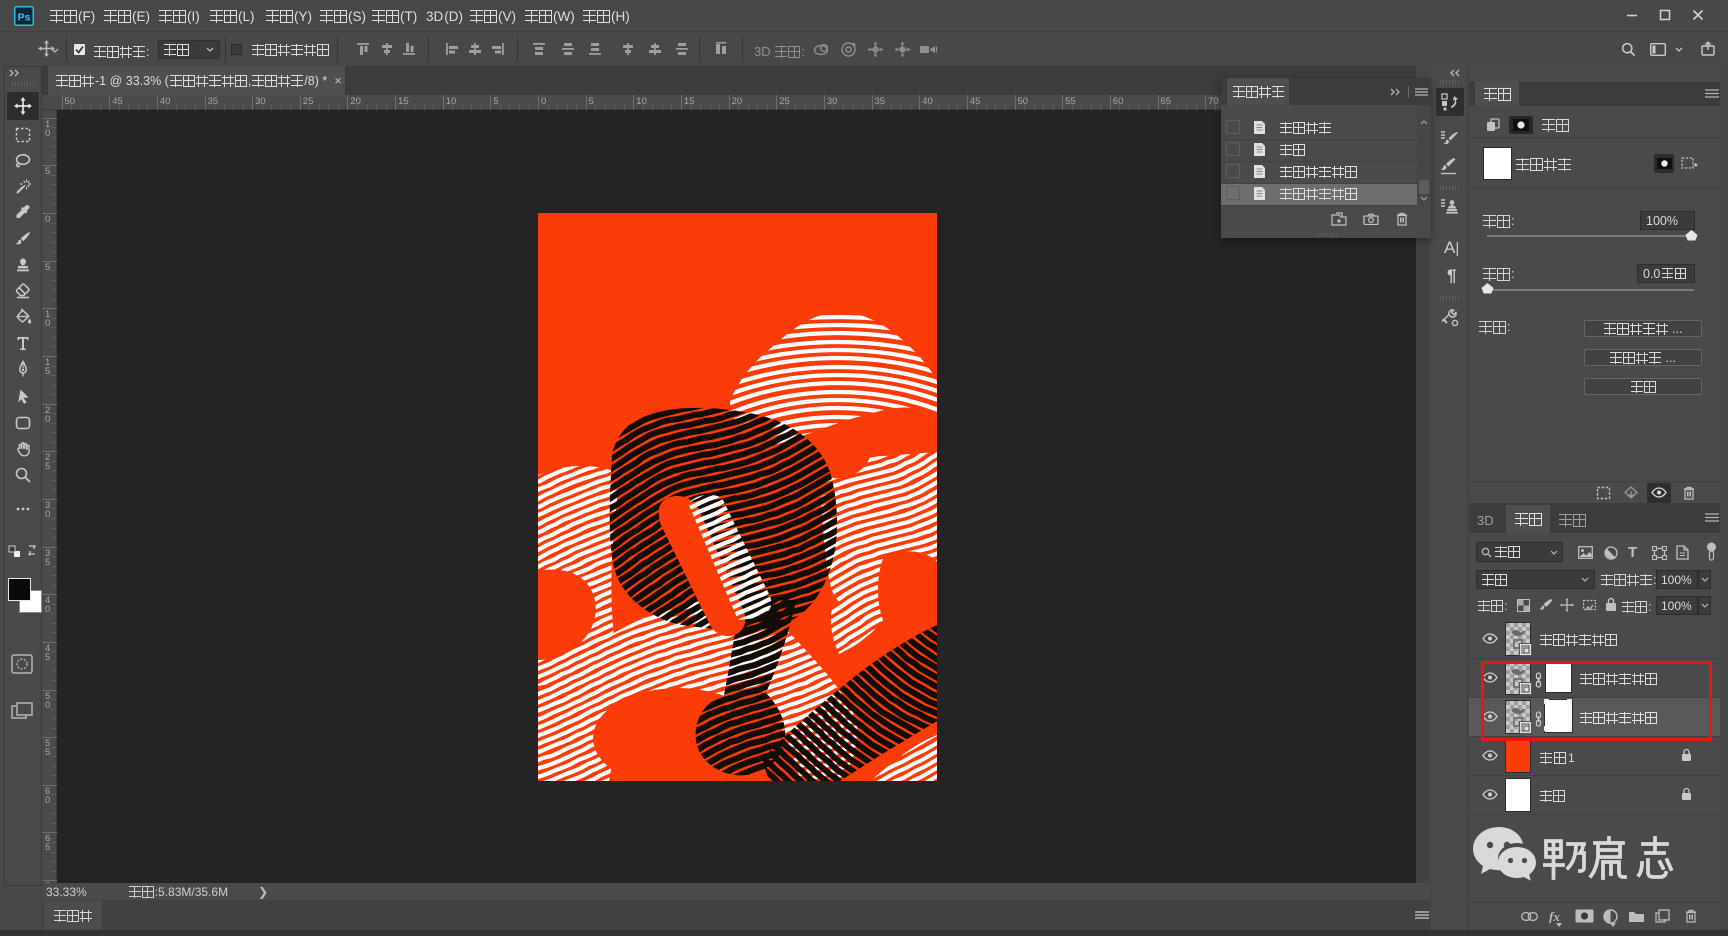  What do you see at coordinates (24, 18) in the screenshot?
I see `svg-text: Ps` at bounding box center [24, 18].